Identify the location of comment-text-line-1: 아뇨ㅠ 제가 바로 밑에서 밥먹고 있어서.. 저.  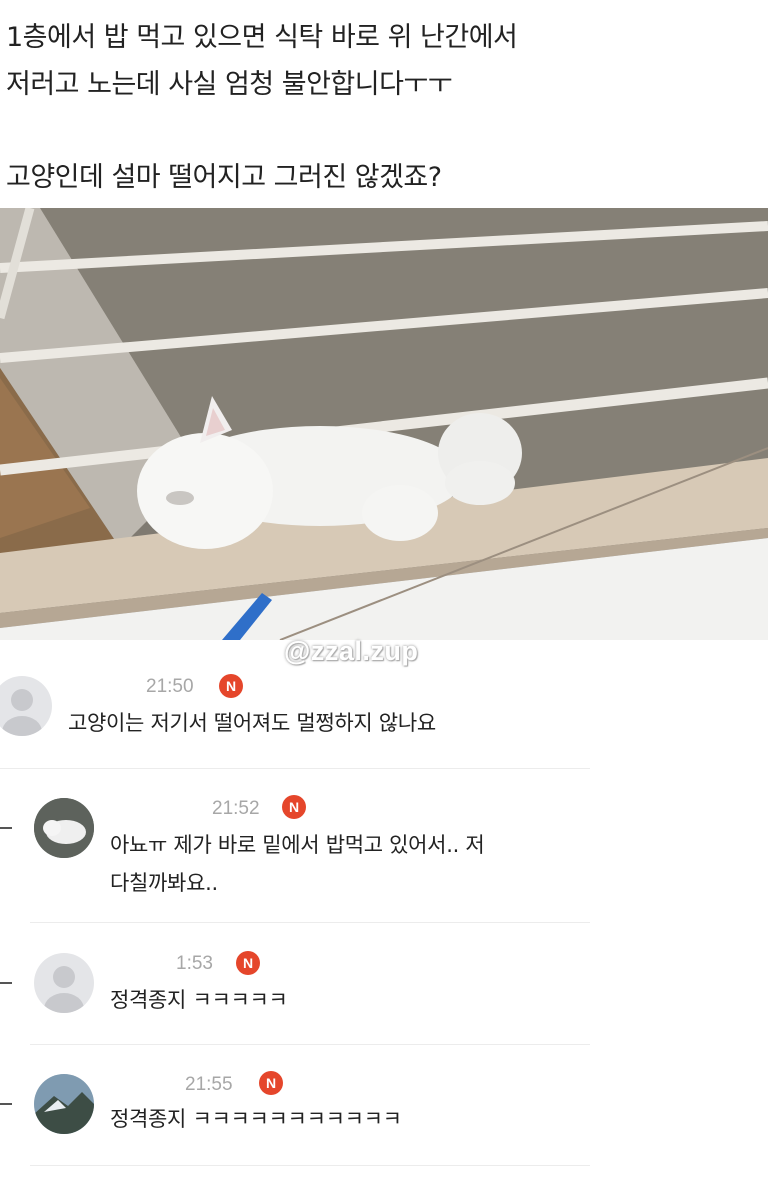
(297, 845).